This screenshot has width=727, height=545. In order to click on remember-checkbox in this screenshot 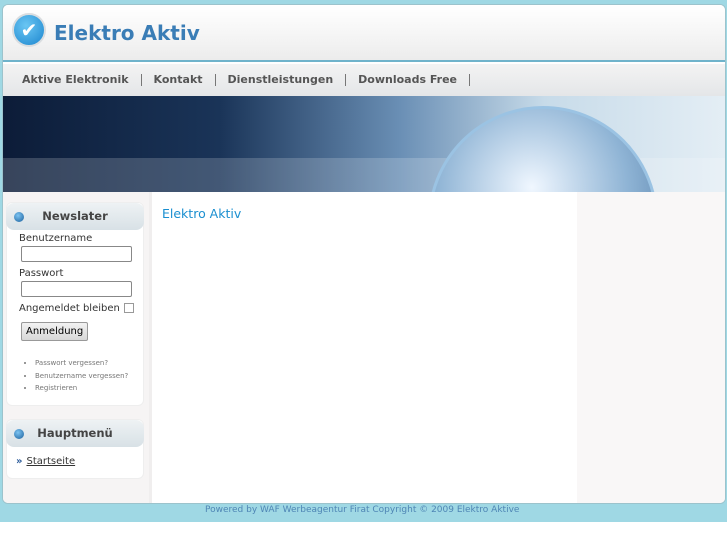, I will do `click(128, 308)`.